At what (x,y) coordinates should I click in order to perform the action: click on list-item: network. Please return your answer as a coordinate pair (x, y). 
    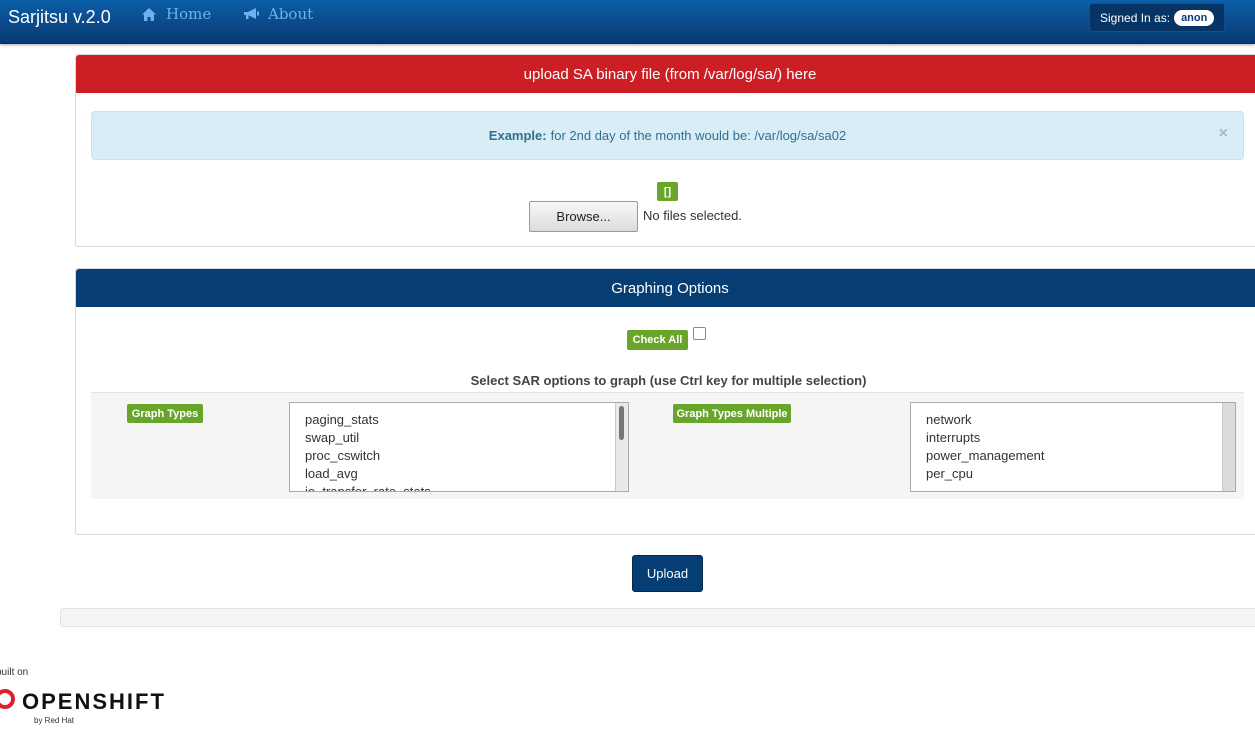
    Looking at the image, I should click on (1073, 420).